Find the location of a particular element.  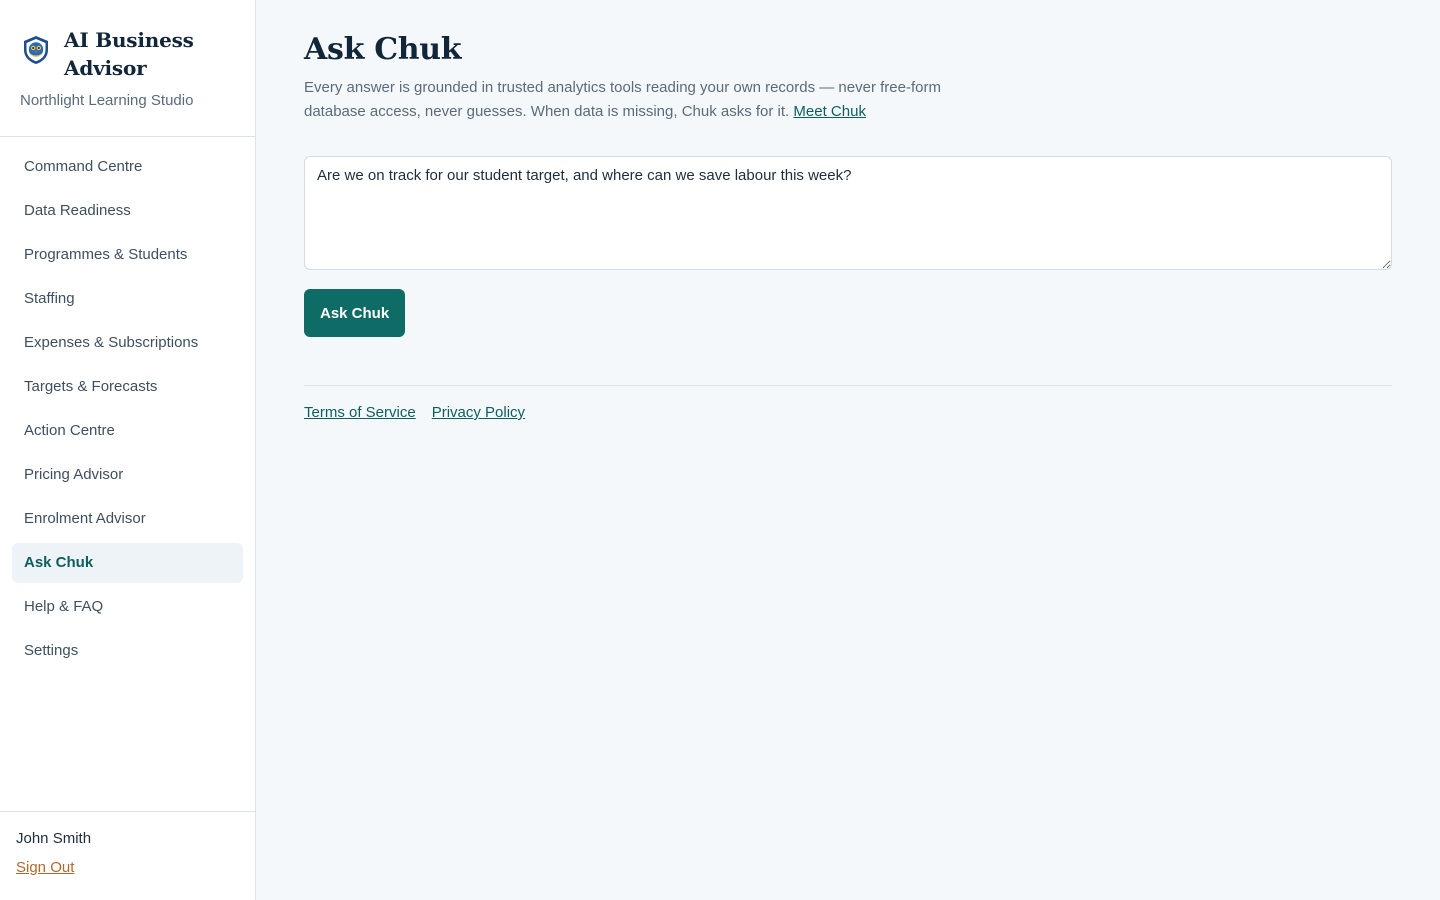

sidebar-item-targets-forecasts: Targets & Forecasts is located at coordinates (127, 387).